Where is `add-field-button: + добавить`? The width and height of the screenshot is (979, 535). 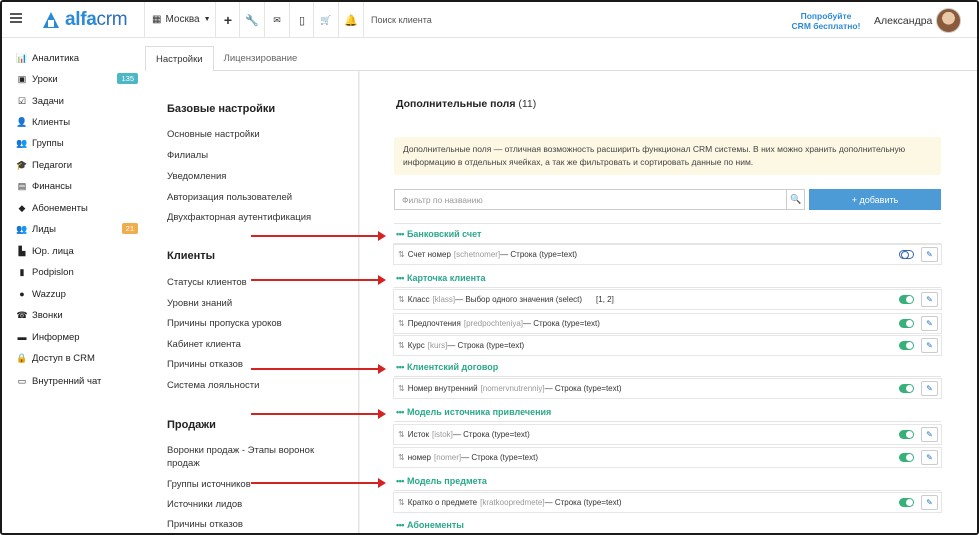
add-field-button: + добавить is located at coordinates (875, 199).